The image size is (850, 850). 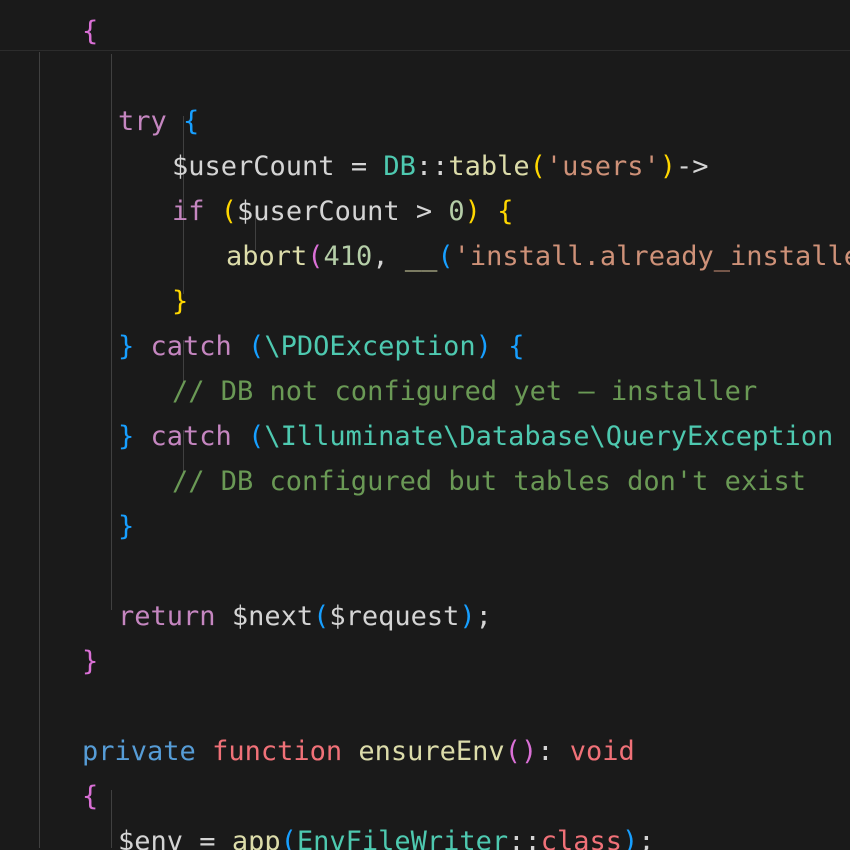 What do you see at coordinates (399, 166) in the screenshot?
I see `code-token: DB` at bounding box center [399, 166].